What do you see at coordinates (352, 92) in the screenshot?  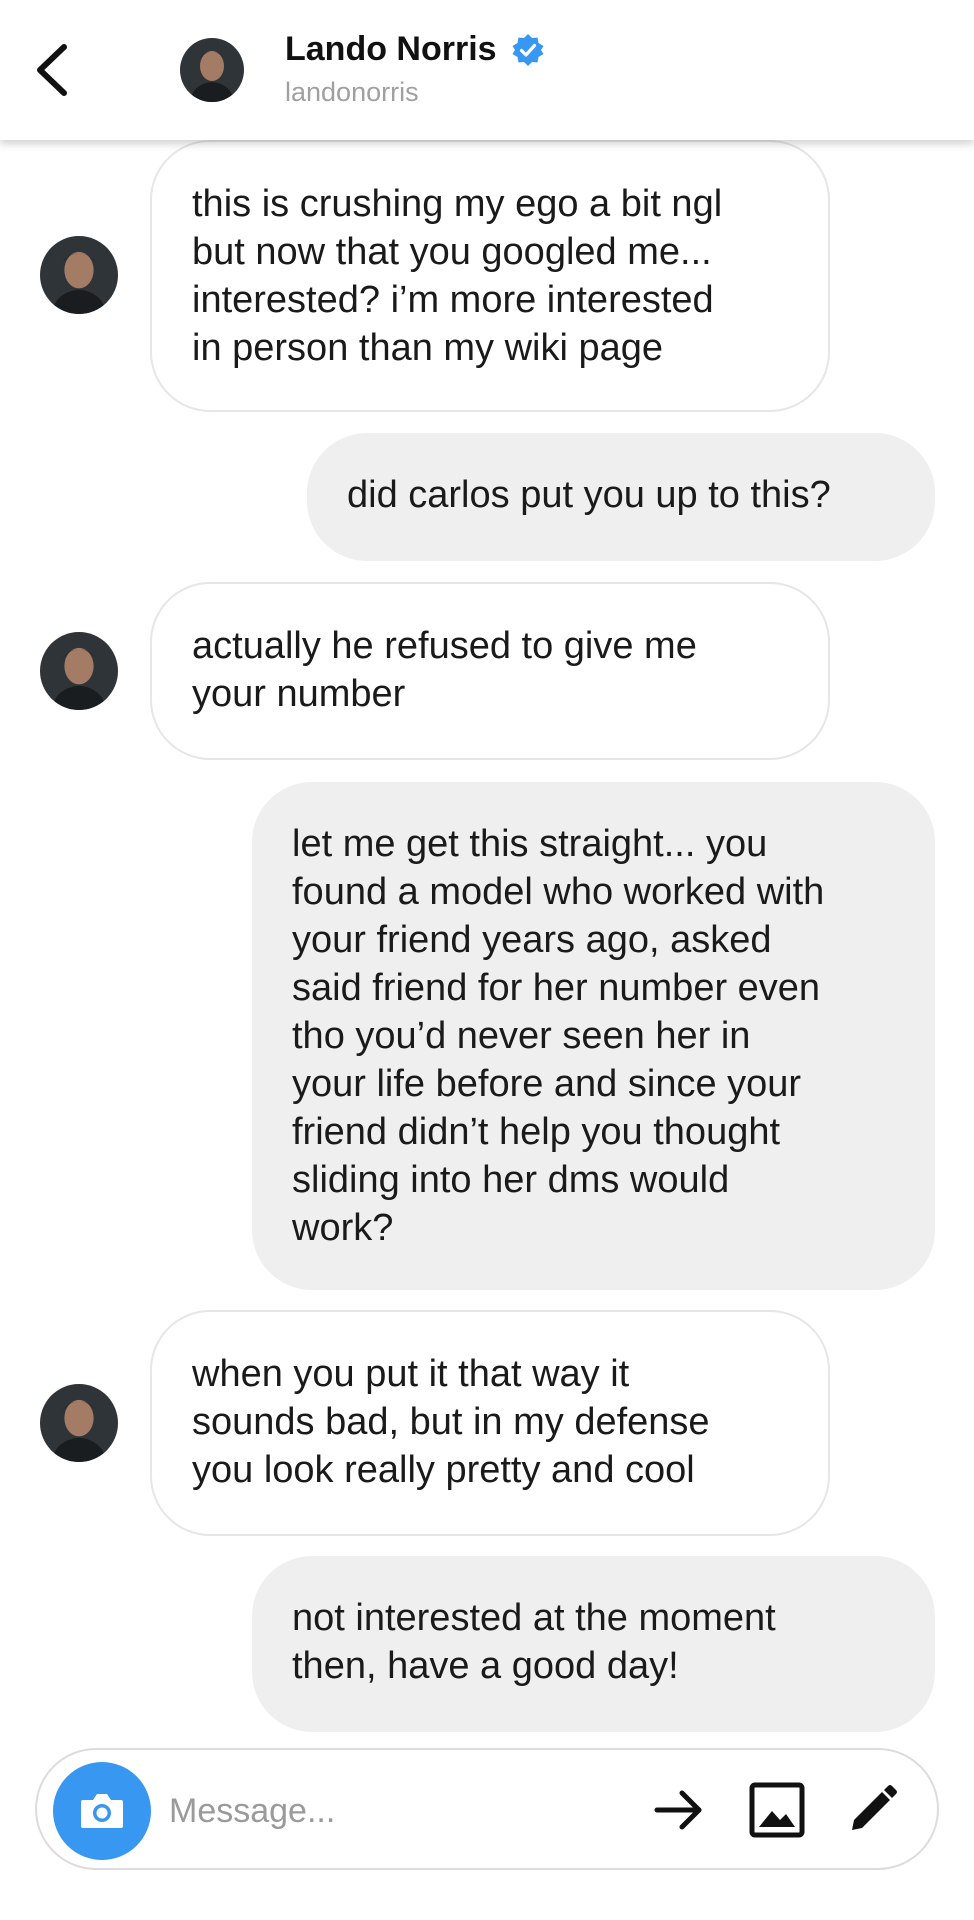 I see `contact-handle: landonorris` at bounding box center [352, 92].